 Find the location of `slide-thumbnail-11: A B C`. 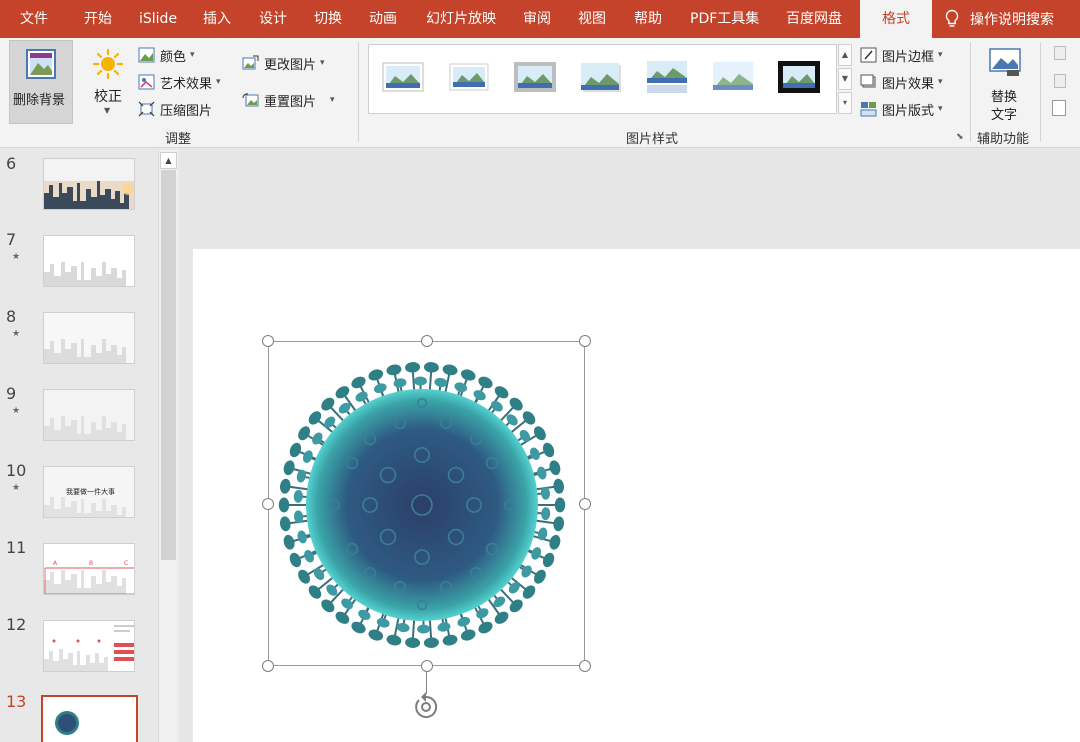

slide-thumbnail-11: A B C is located at coordinates (89, 569).